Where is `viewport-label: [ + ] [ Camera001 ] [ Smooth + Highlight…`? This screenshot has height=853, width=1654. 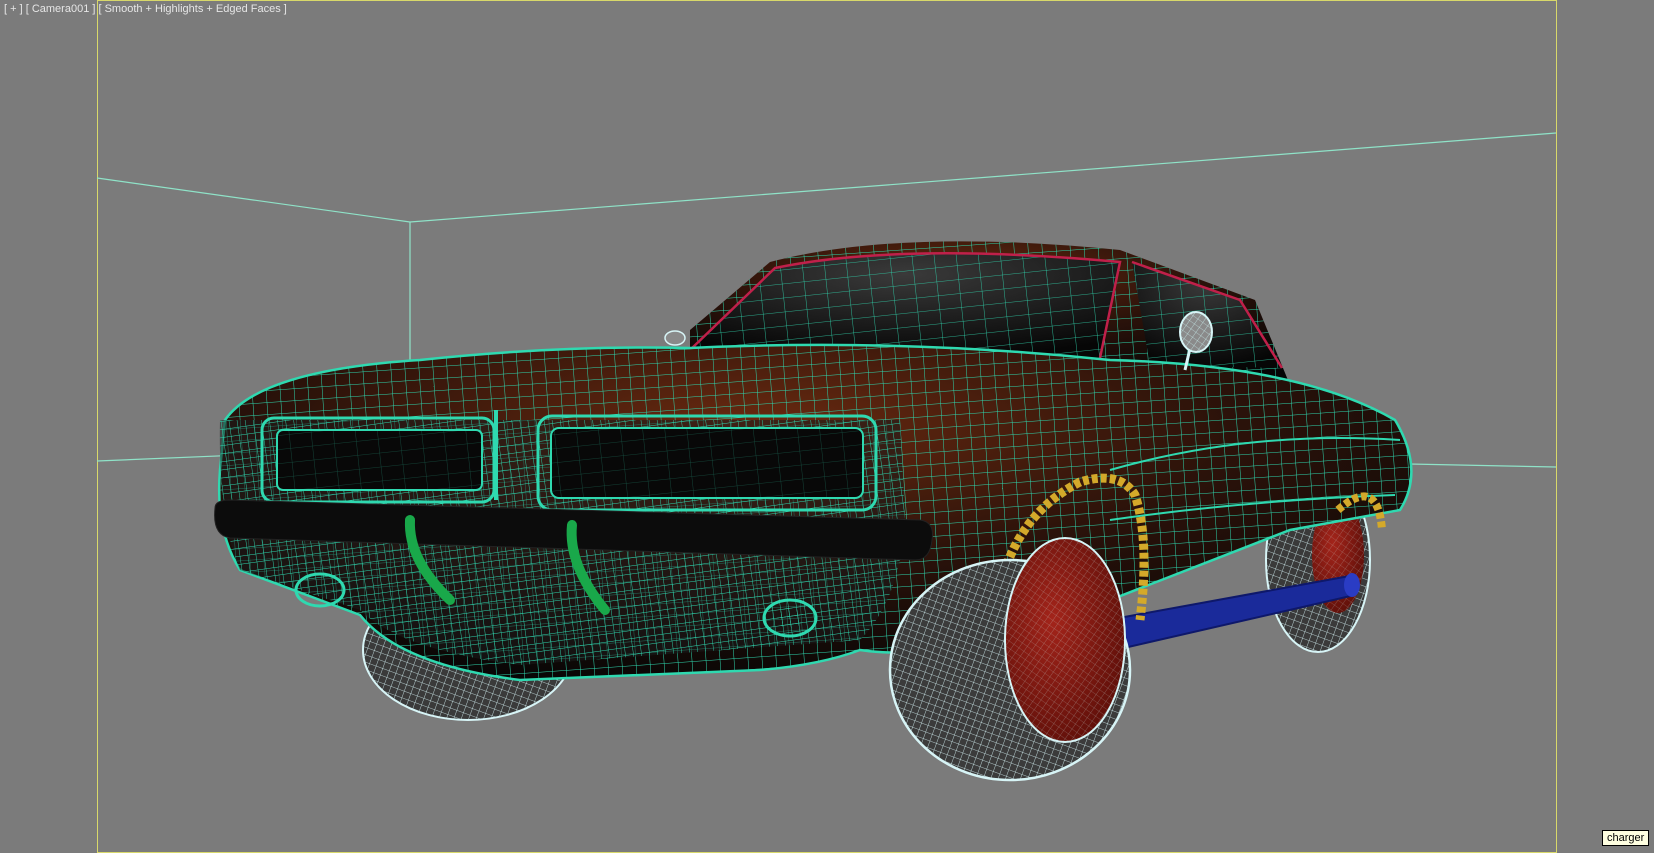 viewport-label: [ + ] [ Camera001 ] [ Smooth + Highlight… is located at coordinates (145, 9).